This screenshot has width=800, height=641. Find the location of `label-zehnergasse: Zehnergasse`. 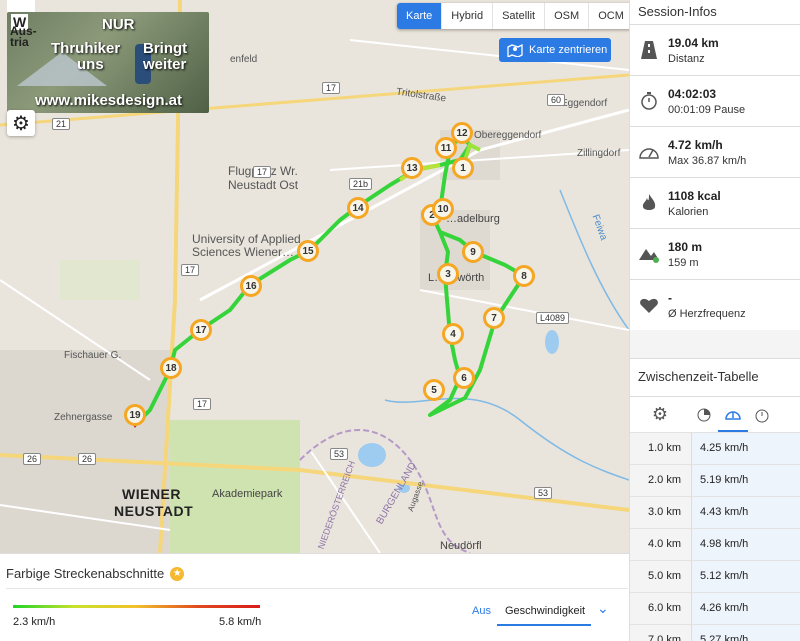

label-zehnergasse: Zehnergasse is located at coordinates (83, 417).